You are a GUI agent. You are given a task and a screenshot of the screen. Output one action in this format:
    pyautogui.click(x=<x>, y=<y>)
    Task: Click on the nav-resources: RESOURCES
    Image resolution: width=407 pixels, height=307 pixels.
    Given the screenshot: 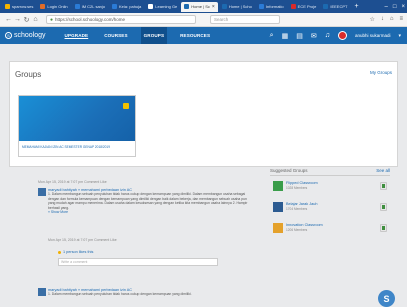 What is the action you would take?
    pyautogui.click(x=195, y=35)
    